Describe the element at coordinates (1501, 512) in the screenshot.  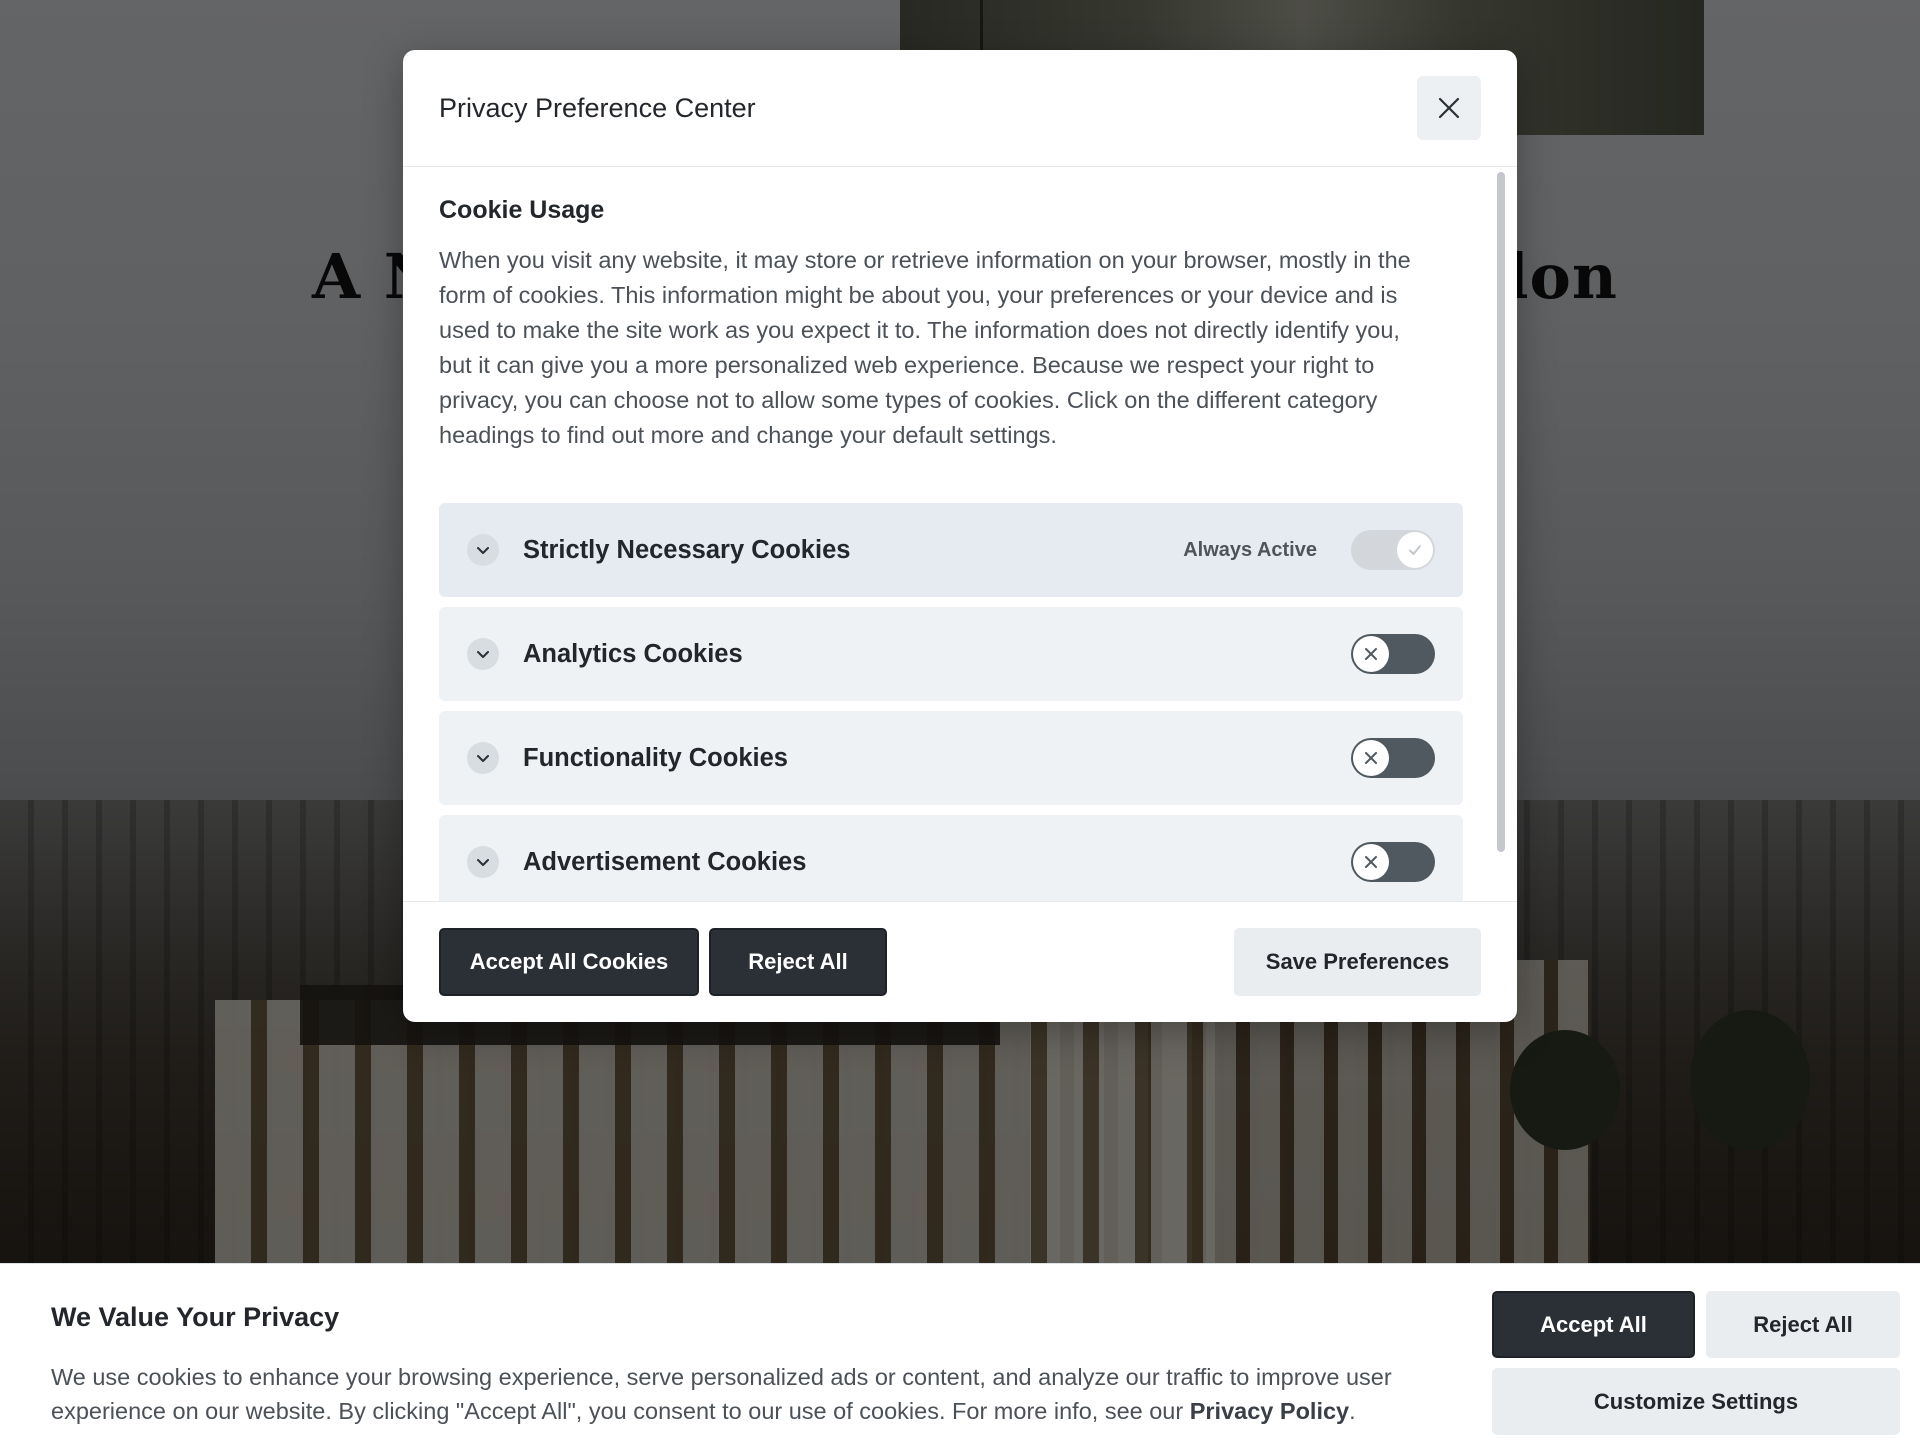
I see `modal-scrollbar` at that location.